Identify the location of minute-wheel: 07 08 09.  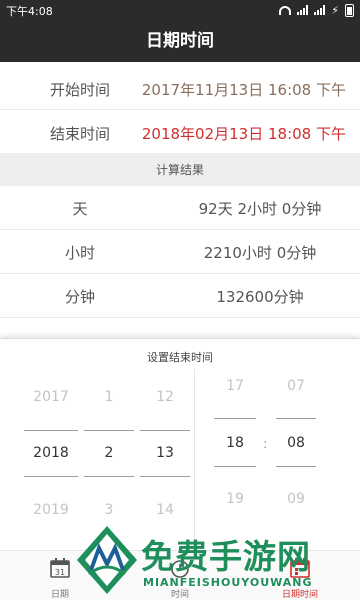
(296, 445).